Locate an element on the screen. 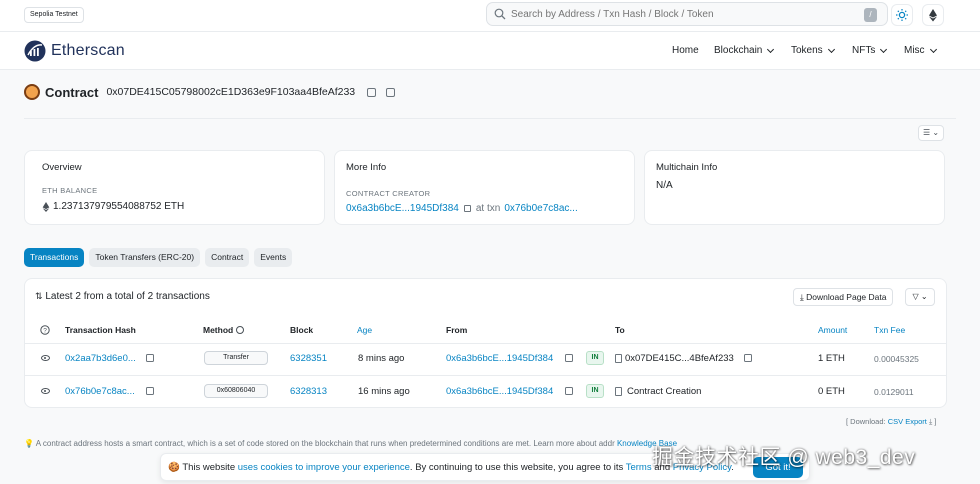 This screenshot has height=484, width=980. txn-age: 16 mins ago is located at coordinates (384, 391).